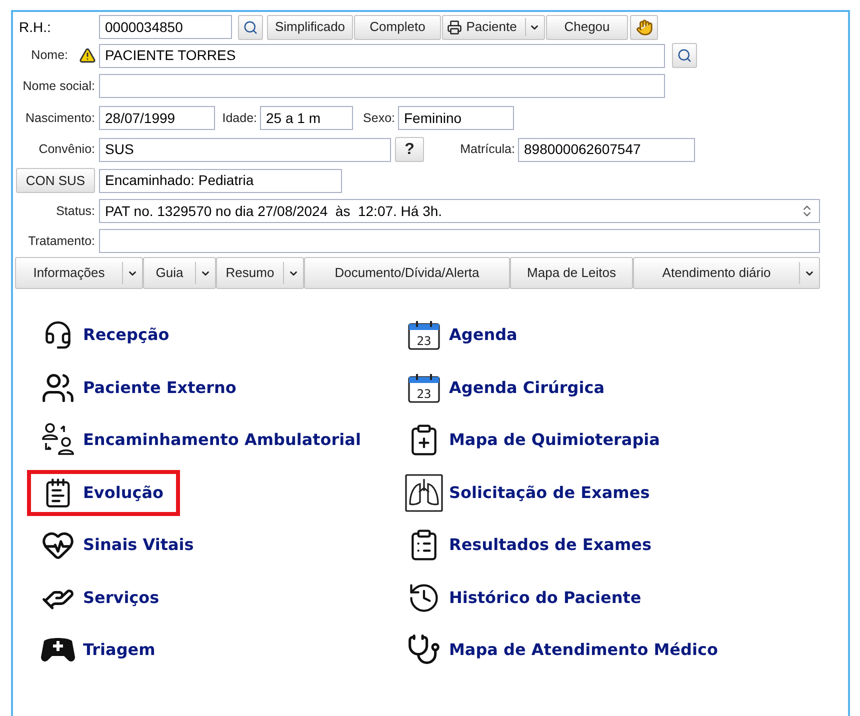 The height and width of the screenshot is (716, 860). What do you see at coordinates (587, 27) in the screenshot?
I see `action-button: Chegou` at bounding box center [587, 27].